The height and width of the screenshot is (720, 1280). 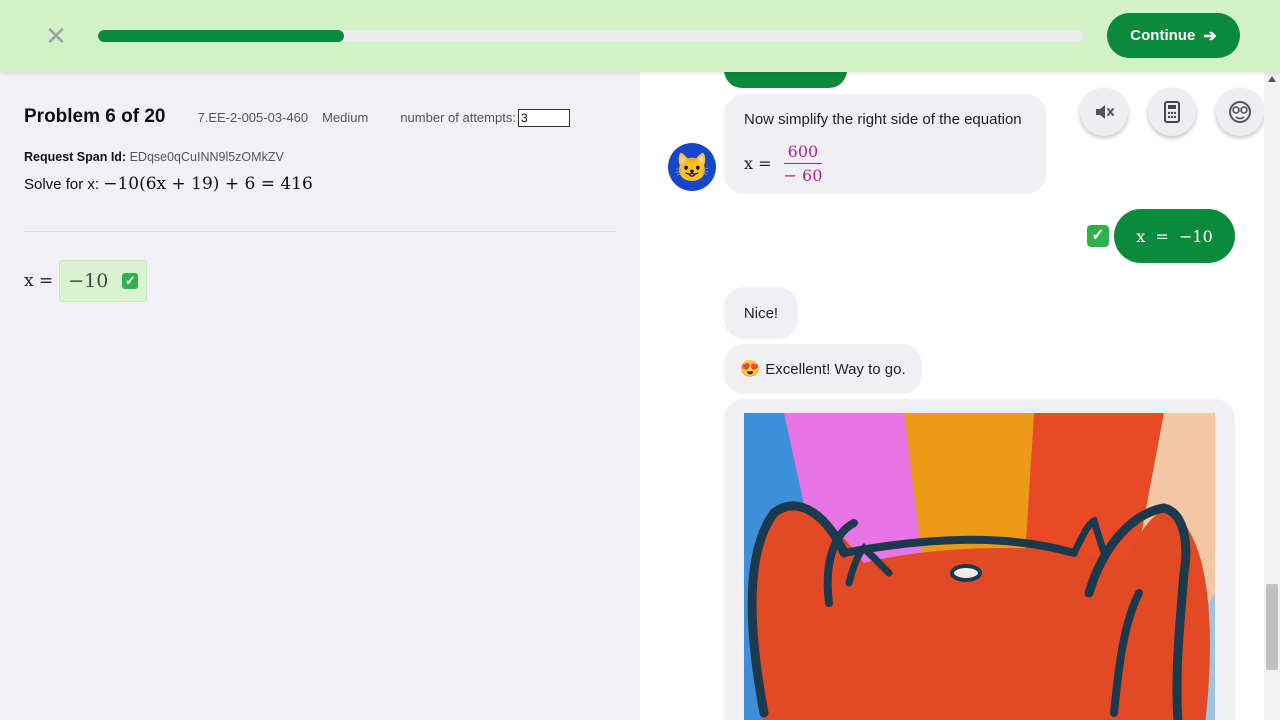 What do you see at coordinates (1163, 35) in the screenshot?
I see `continue-label: Continue` at bounding box center [1163, 35].